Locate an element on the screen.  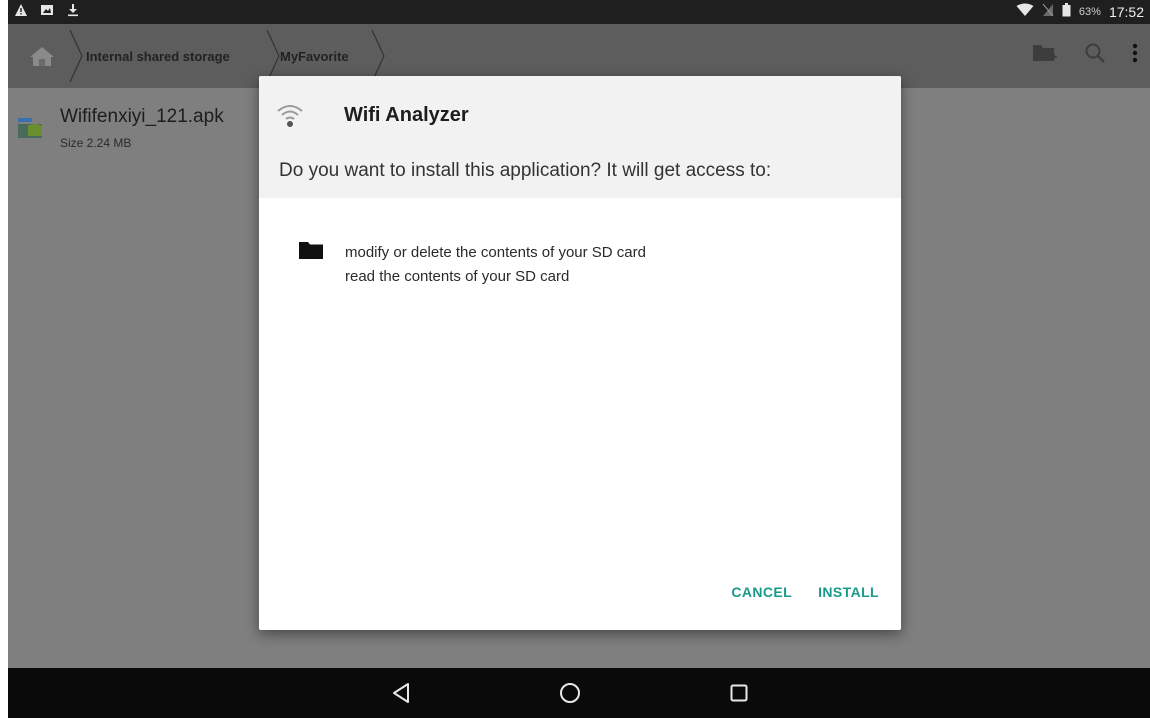
breadcrumb-myfavorite: MyFavorite is located at coordinates (314, 56).